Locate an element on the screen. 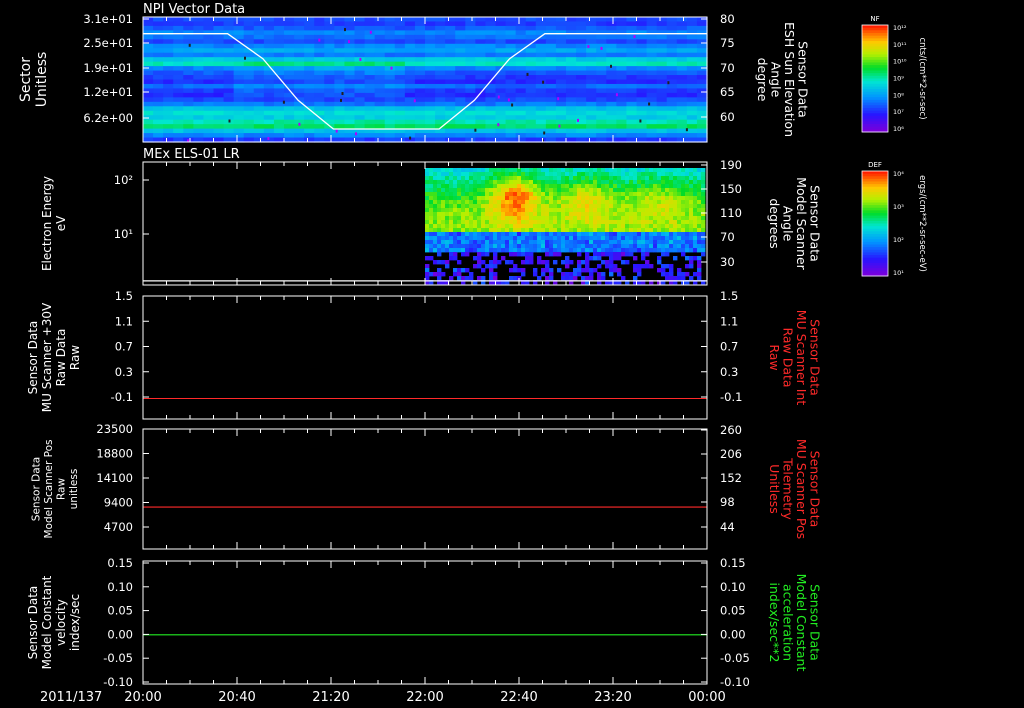 This screenshot has width=1024, height=708. model_const-right-tick-label: 0.00 is located at coordinates (733, 634).